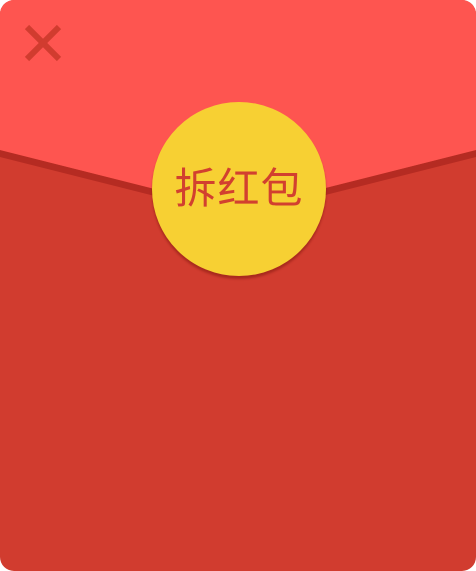  I want to click on close-button, so click(43, 43).